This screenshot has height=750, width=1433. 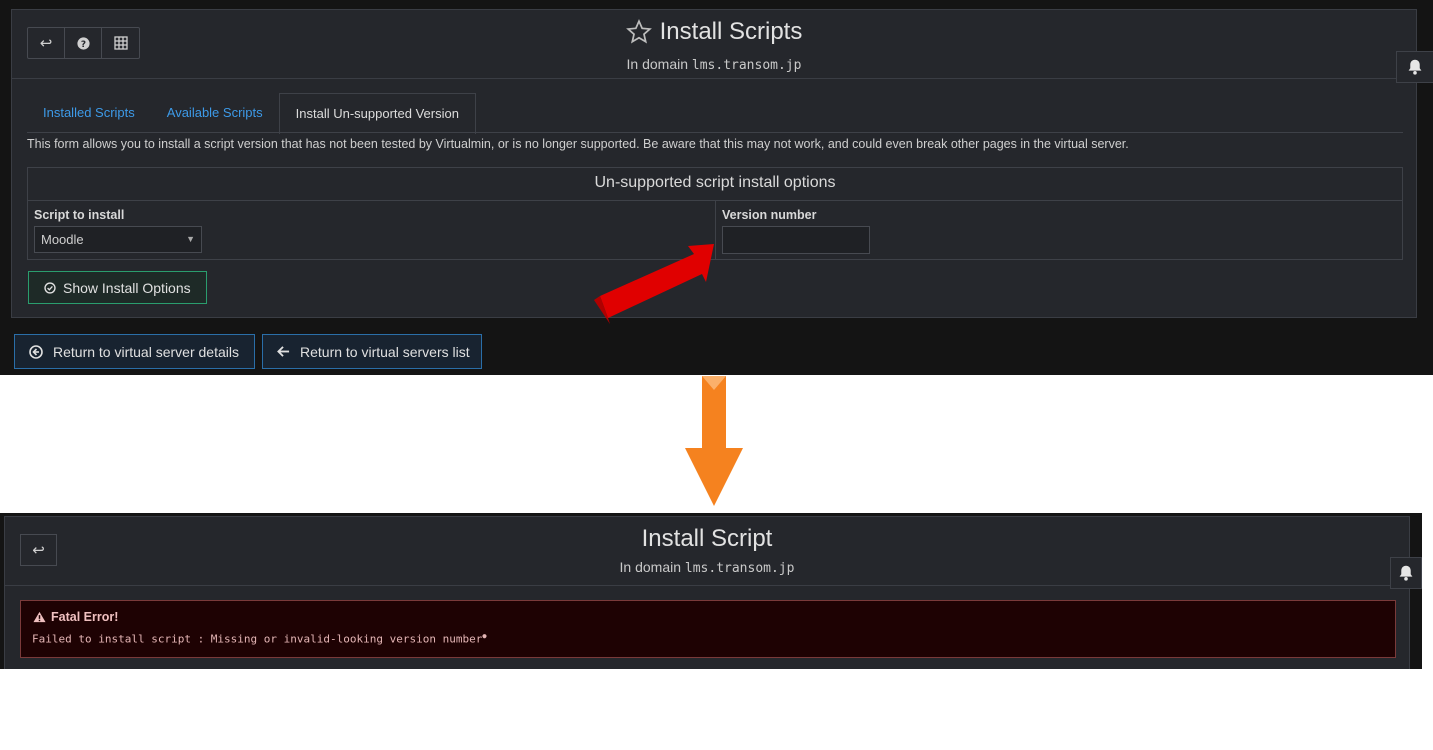 I want to click on show-install-options-button: Show Install Options, so click(x=117, y=287).